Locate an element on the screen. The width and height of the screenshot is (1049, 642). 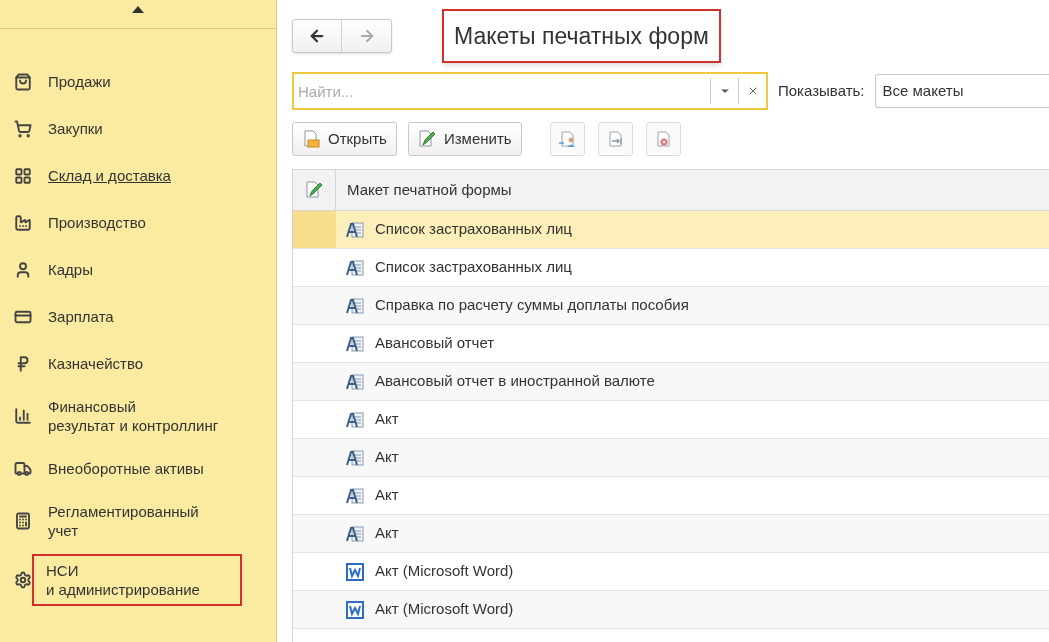
document-arrow-icon is located at coordinates (615, 139).